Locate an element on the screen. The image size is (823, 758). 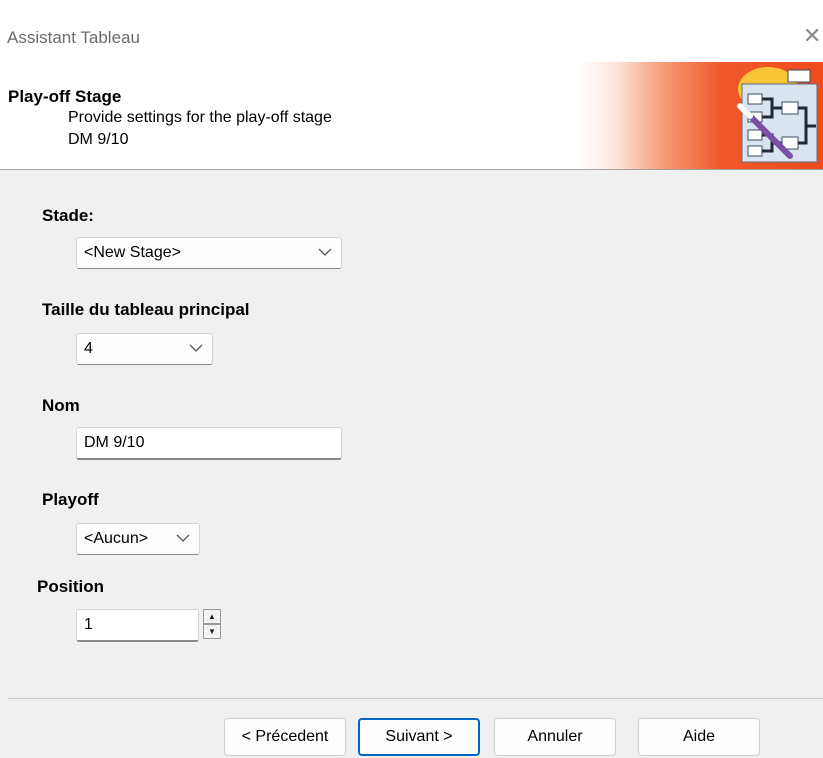
header-title: Play-off Stage is located at coordinates (65, 96).